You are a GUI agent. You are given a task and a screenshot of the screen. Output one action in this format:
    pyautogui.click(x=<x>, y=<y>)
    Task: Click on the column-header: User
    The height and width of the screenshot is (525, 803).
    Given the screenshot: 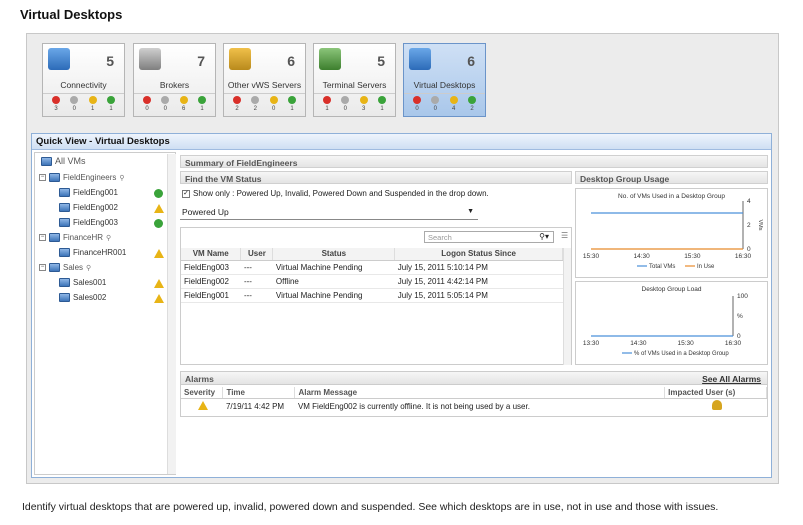 What is the action you would take?
    pyautogui.click(x=257, y=254)
    